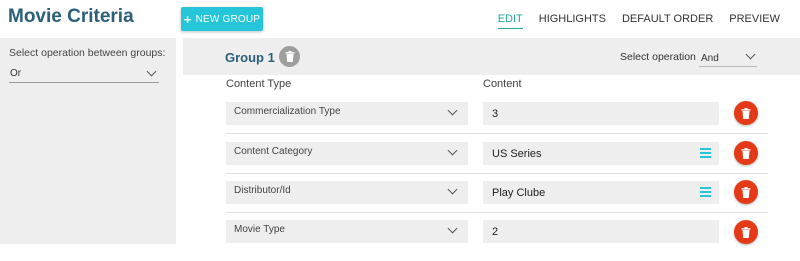 The width and height of the screenshot is (800, 261). Describe the element at coordinates (510, 21) in the screenshot. I see `tab-edit: EDIT` at that location.